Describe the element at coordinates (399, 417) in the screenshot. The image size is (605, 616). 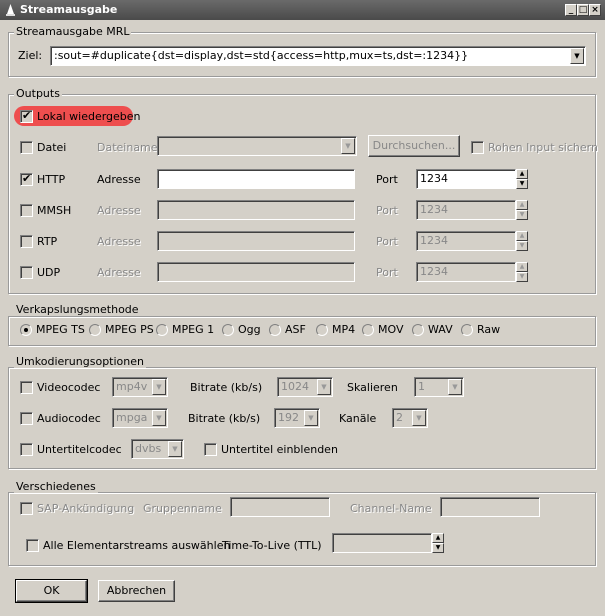
I see `channels-value: 2` at that location.